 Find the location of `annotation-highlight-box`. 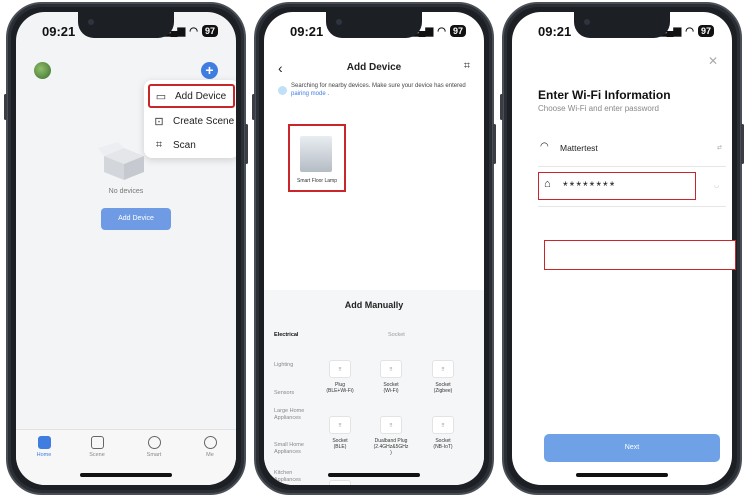

annotation-highlight-box is located at coordinates (640, 255).